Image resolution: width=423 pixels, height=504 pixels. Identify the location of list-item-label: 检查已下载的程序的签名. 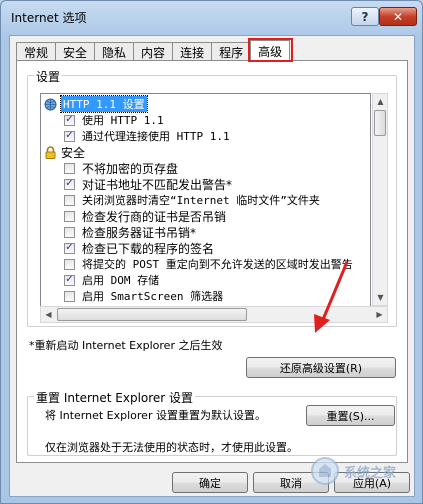
(148, 248).